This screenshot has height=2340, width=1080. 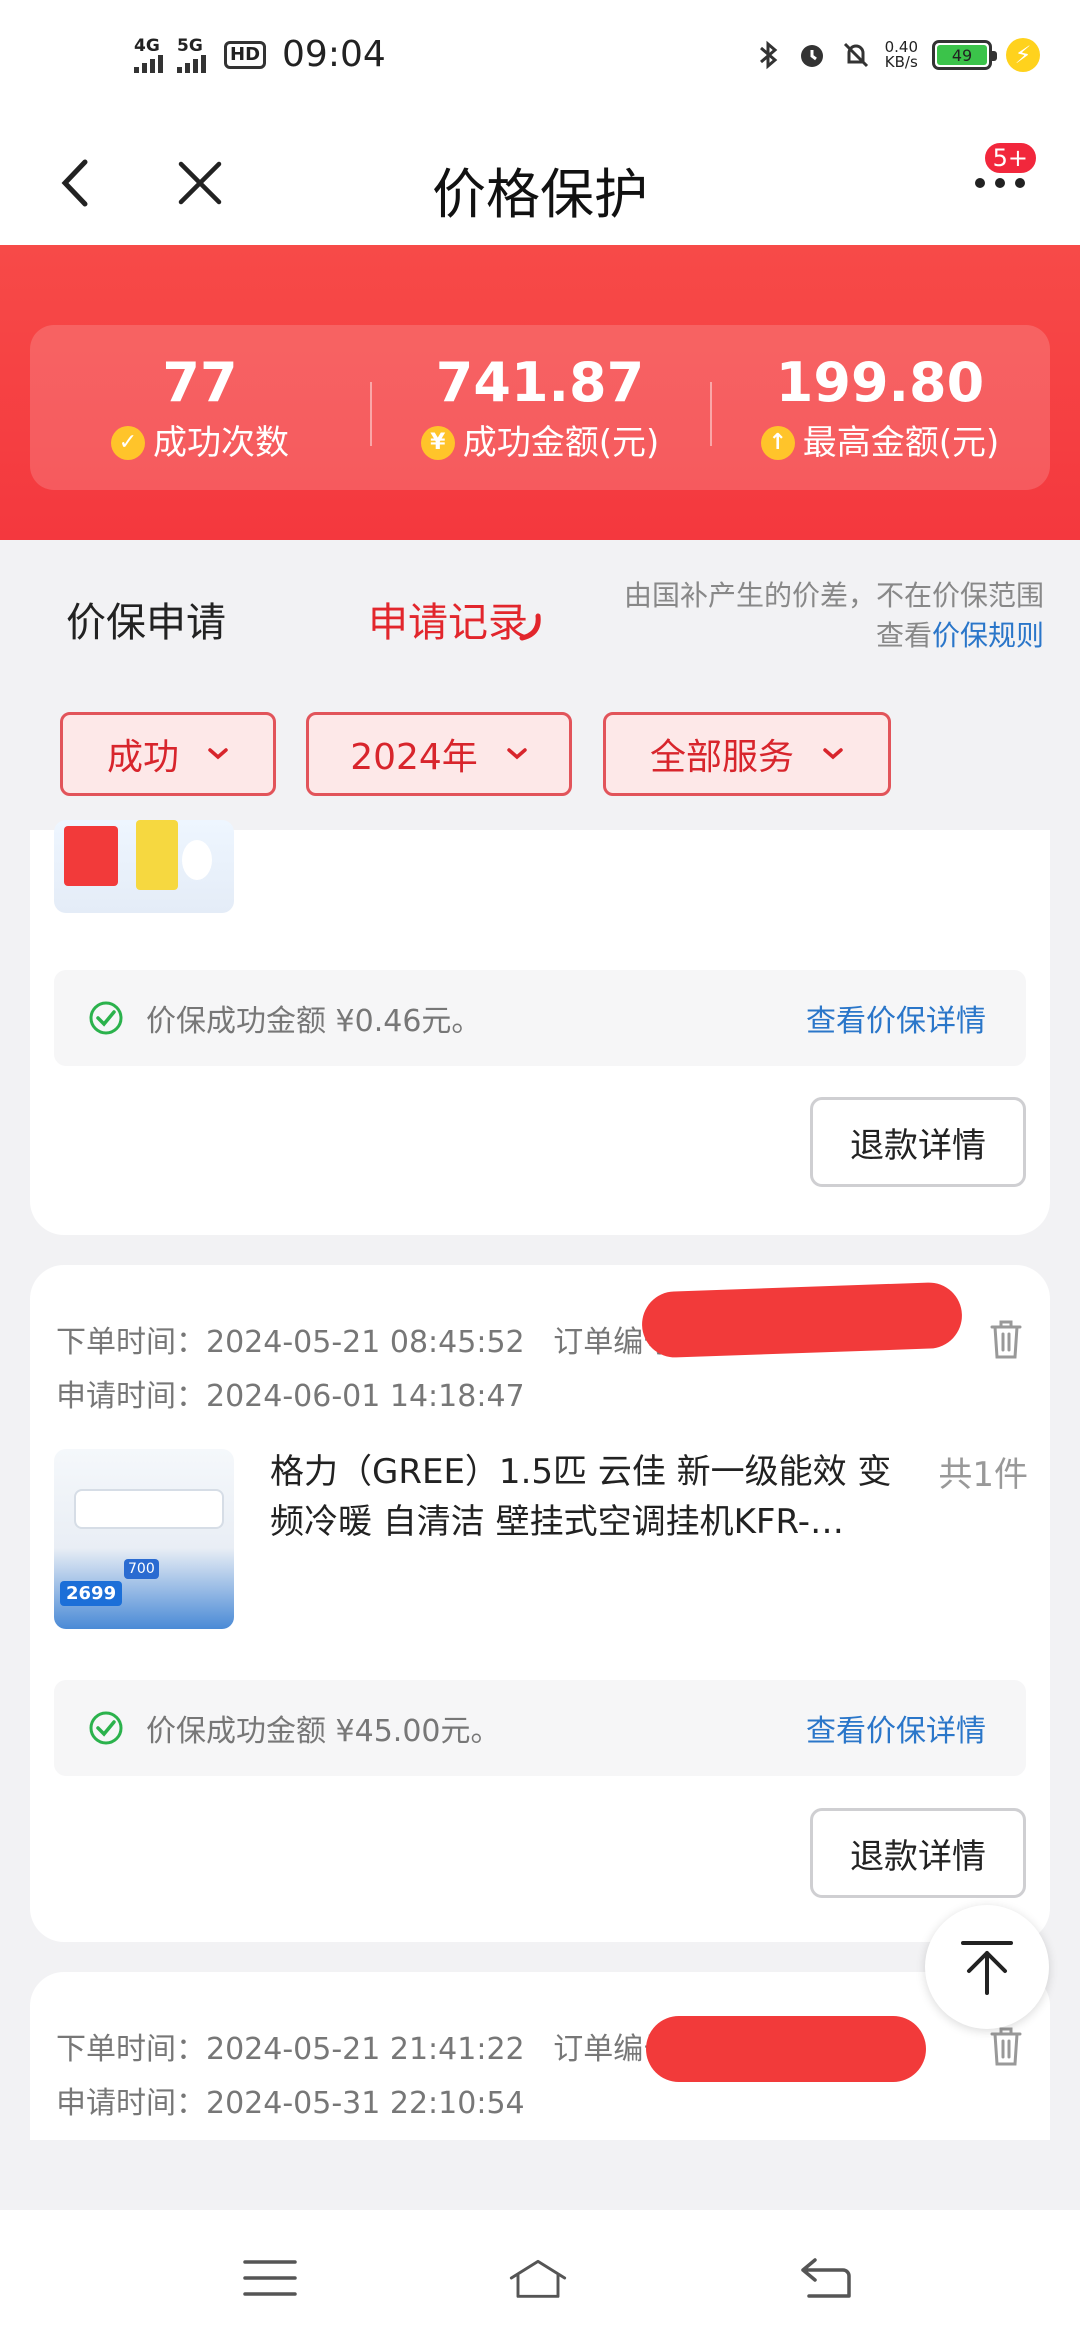 What do you see at coordinates (334, 54) in the screenshot?
I see `clock: 09:04` at bounding box center [334, 54].